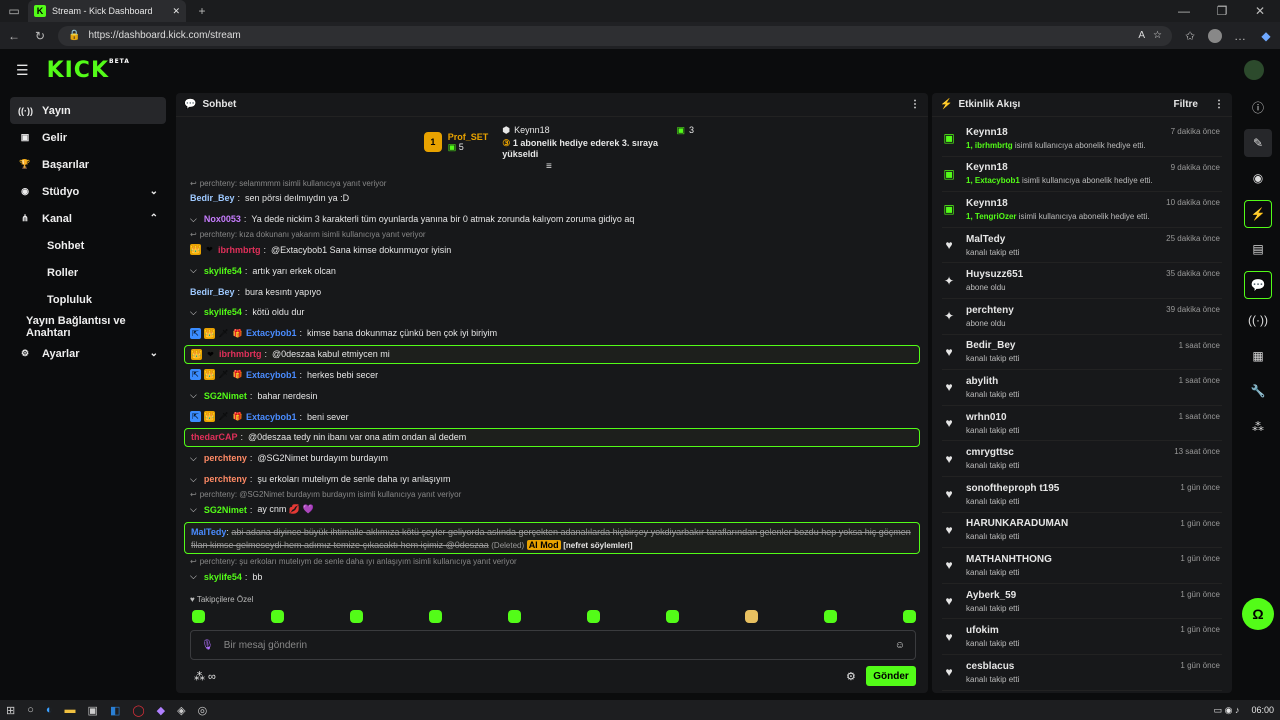 The height and width of the screenshot is (720, 1280). Describe the element at coordinates (154, 191) in the screenshot. I see `chevron-icon: ⌄` at that location.